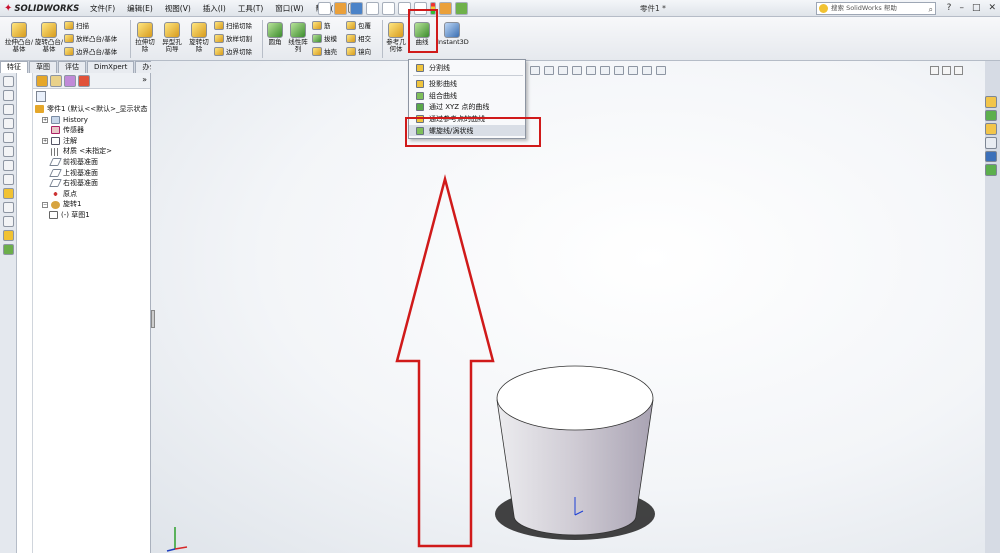  What do you see at coordinates (49, 37) in the screenshot?
I see `revolve-boss-button: 旋转凸台/基体` at bounding box center [49, 37].